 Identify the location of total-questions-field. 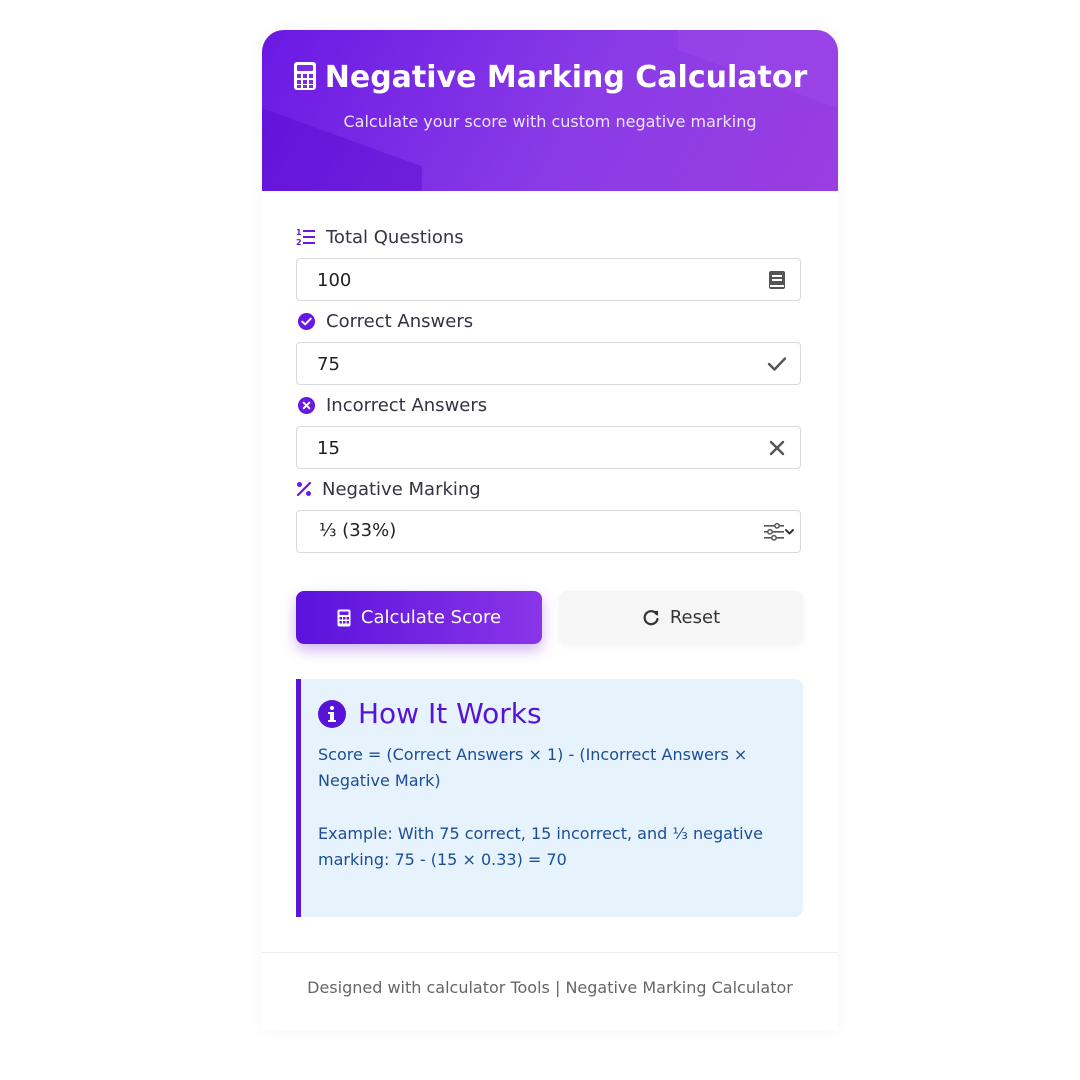
(548, 279).